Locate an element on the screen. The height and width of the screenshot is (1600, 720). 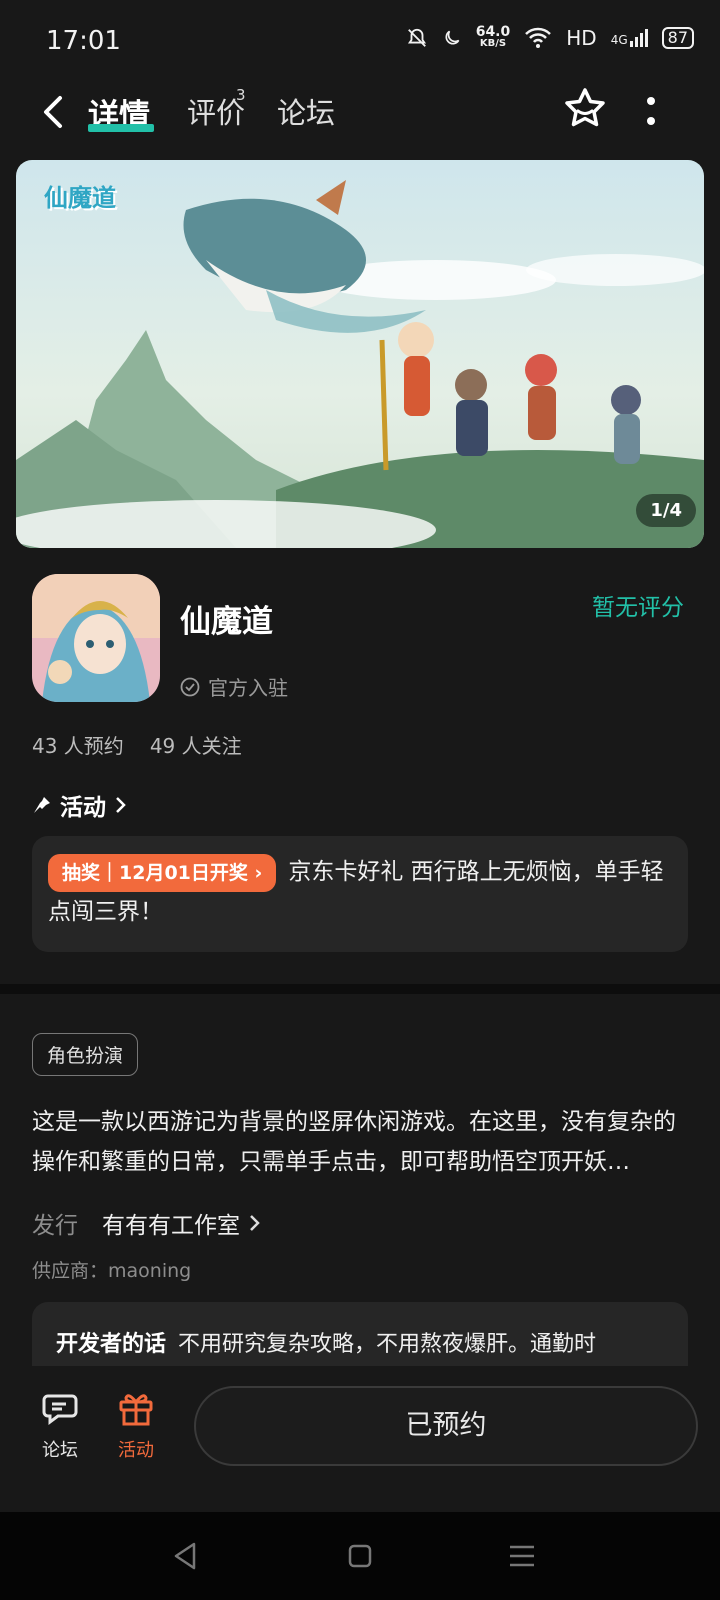
pin-icon is located at coordinates (42, 805).